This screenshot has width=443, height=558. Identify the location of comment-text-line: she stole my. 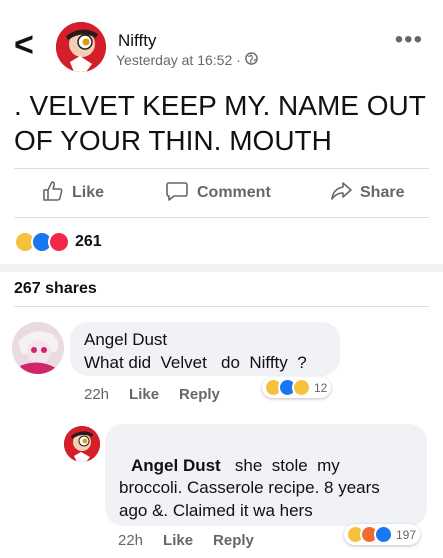
(287, 465).